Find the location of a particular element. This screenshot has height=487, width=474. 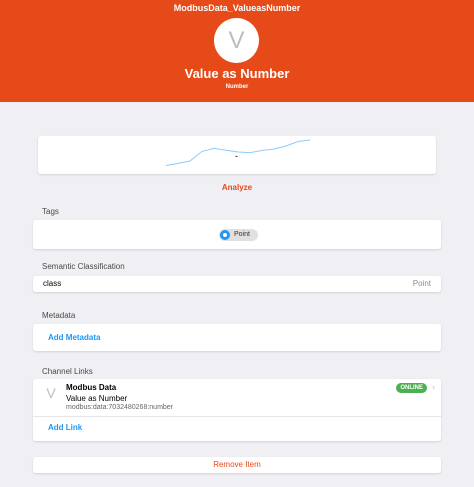

tags-section-title: Tags is located at coordinates (50, 211).